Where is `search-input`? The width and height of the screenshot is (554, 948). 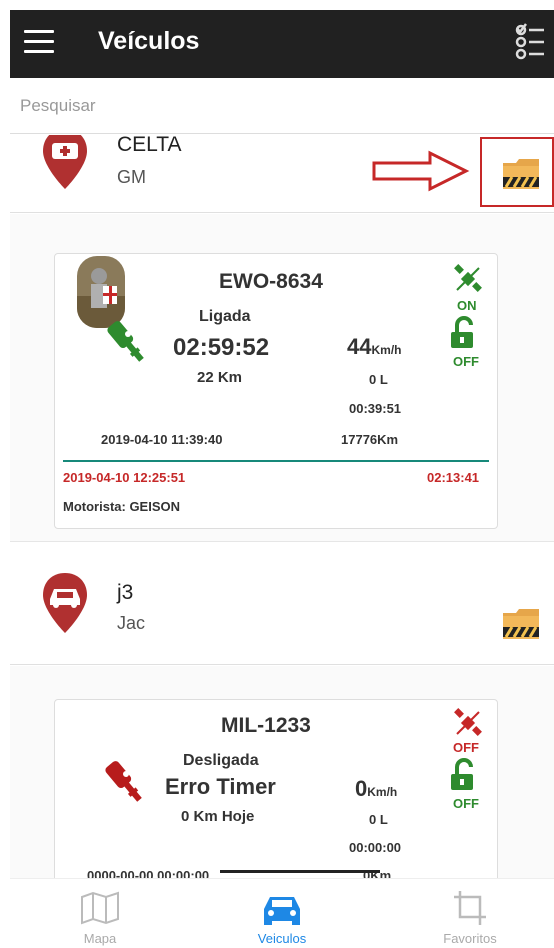 search-input is located at coordinates (282, 105).